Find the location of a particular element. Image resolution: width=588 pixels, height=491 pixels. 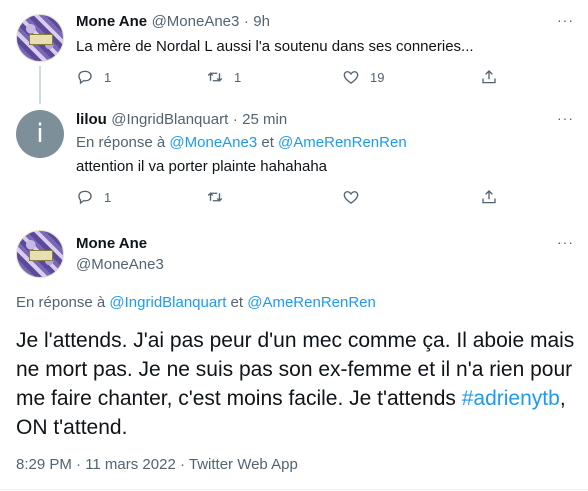

main-name: Mone Ane is located at coordinates (111, 243).